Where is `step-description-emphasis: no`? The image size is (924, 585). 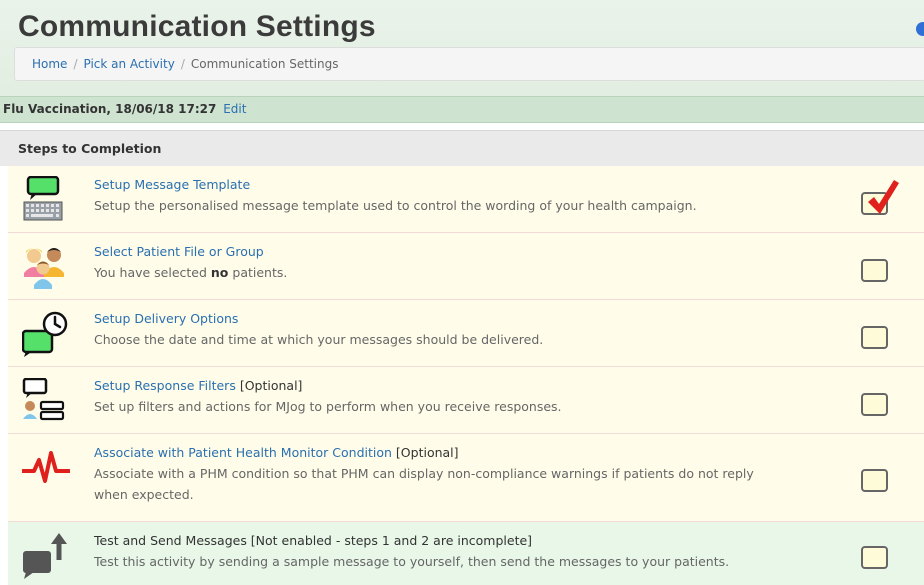
step-description-emphasis: no is located at coordinates (219, 272).